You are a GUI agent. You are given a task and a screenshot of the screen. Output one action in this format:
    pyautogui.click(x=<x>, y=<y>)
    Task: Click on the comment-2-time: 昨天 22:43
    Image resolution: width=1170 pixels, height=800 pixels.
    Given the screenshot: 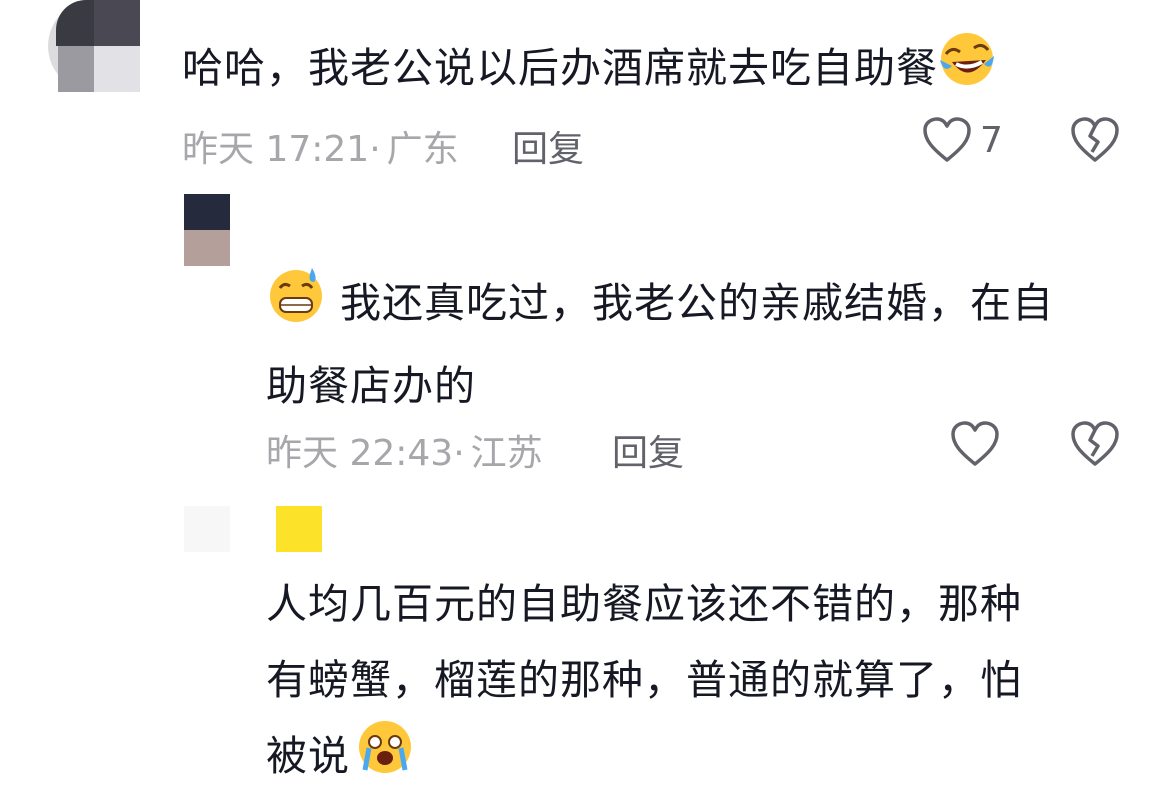 What is the action you would take?
    pyautogui.click(x=360, y=453)
    